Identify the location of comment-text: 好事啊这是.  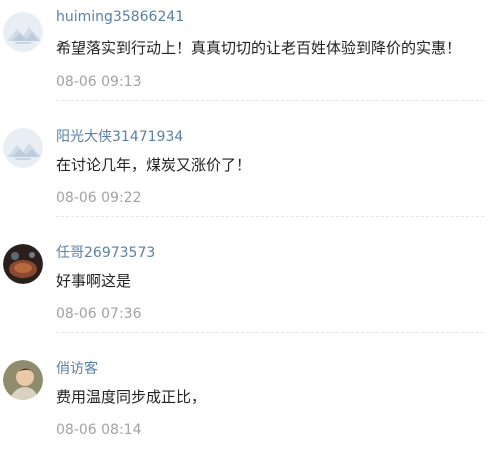
(94, 281).